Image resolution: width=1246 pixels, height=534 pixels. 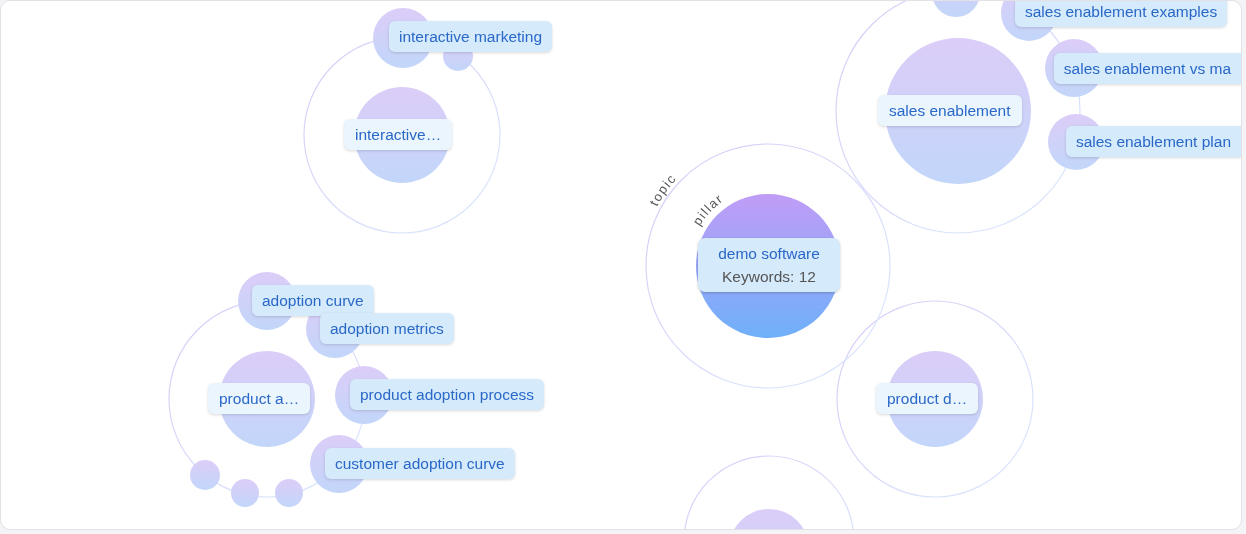 What do you see at coordinates (769, 253) in the screenshot?
I see `pillar-title: demo software` at bounding box center [769, 253].